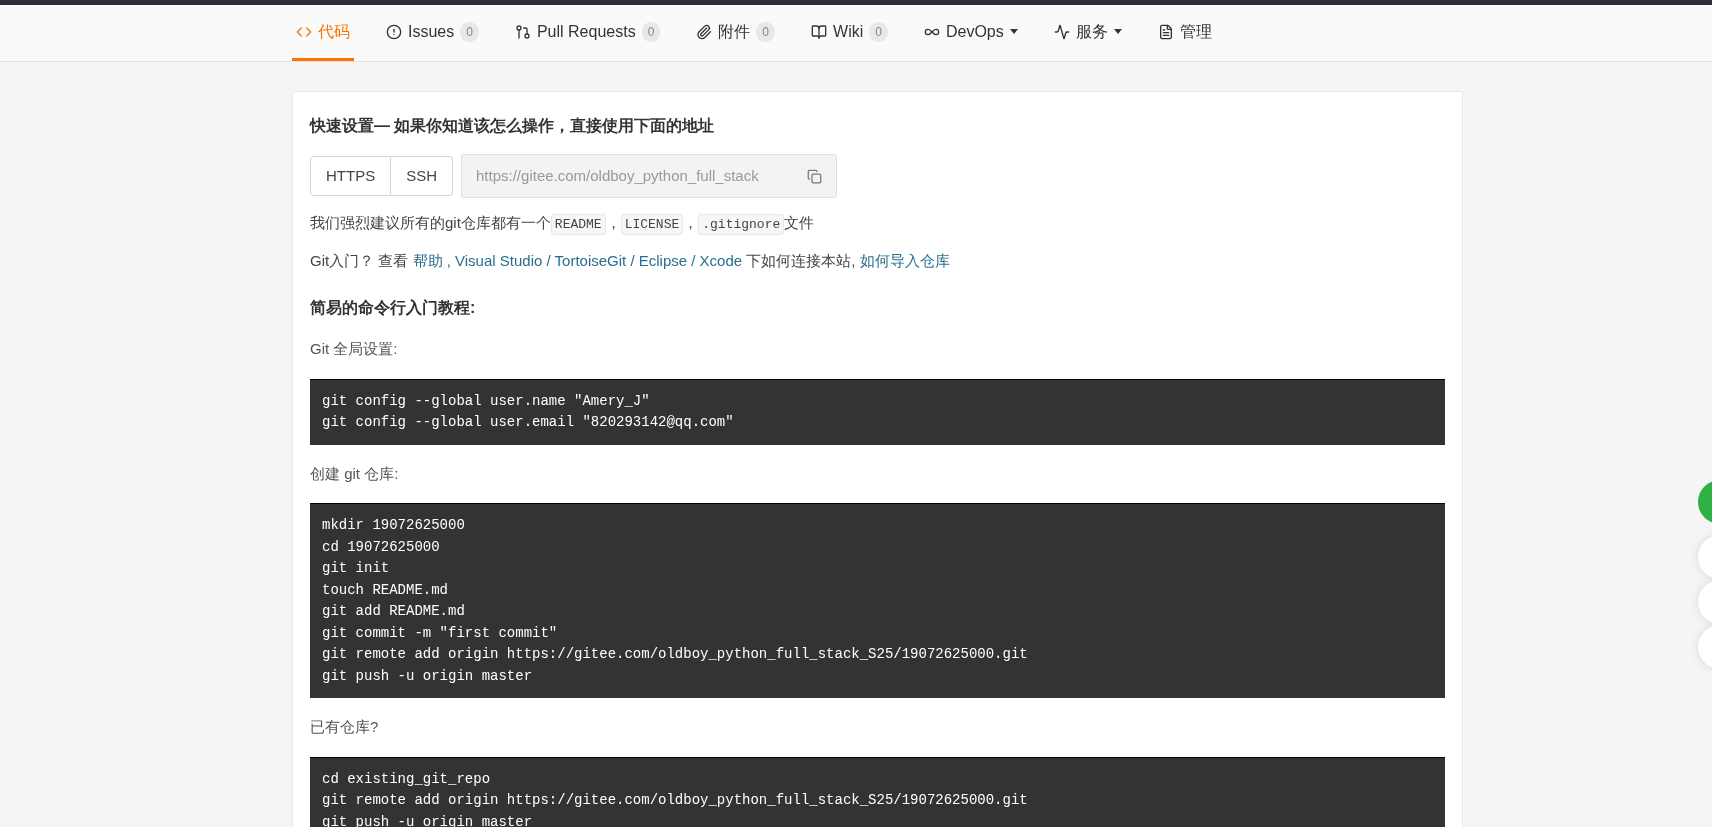 Image resolution: width=1712 pixels, height=827 pixels. What do you see at coordinates (355, 473) in the screenshot?
I see `section-label: 创建 git 仓库:` at bounding box center [355, 473].